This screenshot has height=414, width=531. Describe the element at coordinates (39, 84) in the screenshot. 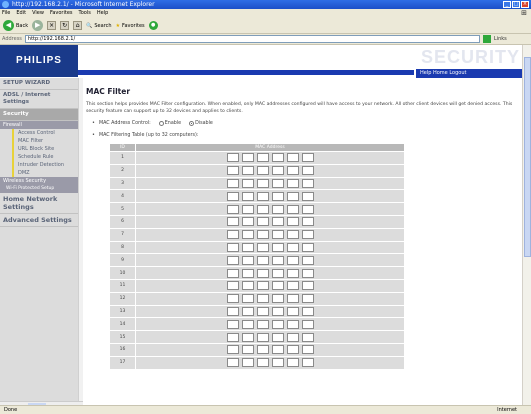

I see `sidebar-setup-wizard: SETUP WIZARD` at that location.